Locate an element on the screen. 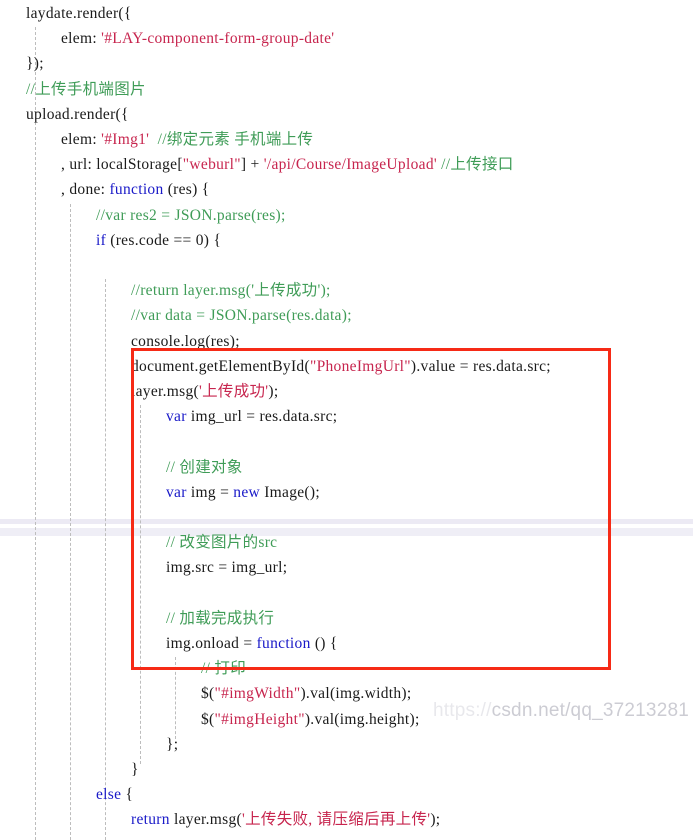 The image size is (693, 840). watermark-prefix: https:// is located at coordinates (462, 710).